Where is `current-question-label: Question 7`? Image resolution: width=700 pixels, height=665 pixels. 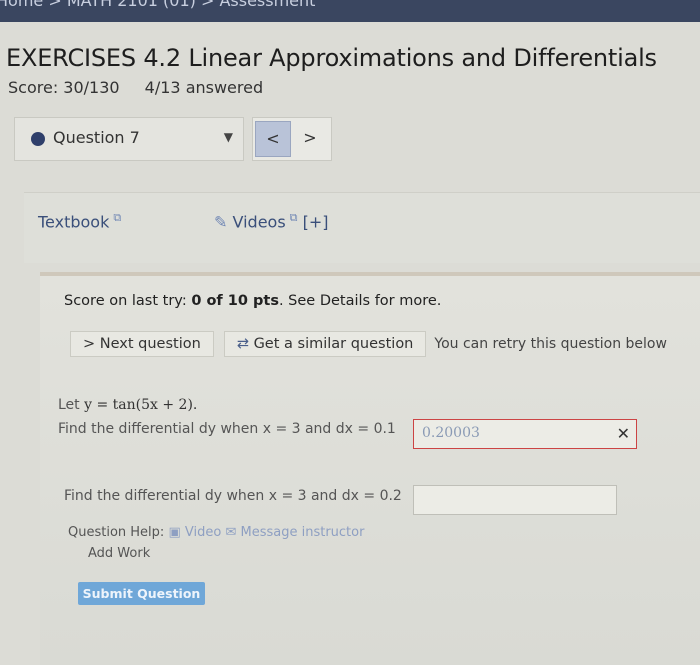
current-question-label: Question 7 is located at coordinates (96, 137).